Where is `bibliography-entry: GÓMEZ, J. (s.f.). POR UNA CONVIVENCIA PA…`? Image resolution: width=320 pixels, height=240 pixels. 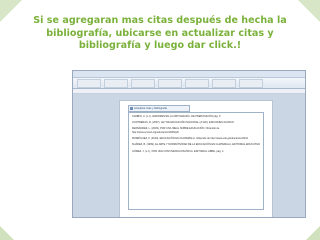 bibliography-entry: GÓMEZ, J. (s.f.). POR UNA CONVIVENCIA PA… is located at coordinates (178, 151).